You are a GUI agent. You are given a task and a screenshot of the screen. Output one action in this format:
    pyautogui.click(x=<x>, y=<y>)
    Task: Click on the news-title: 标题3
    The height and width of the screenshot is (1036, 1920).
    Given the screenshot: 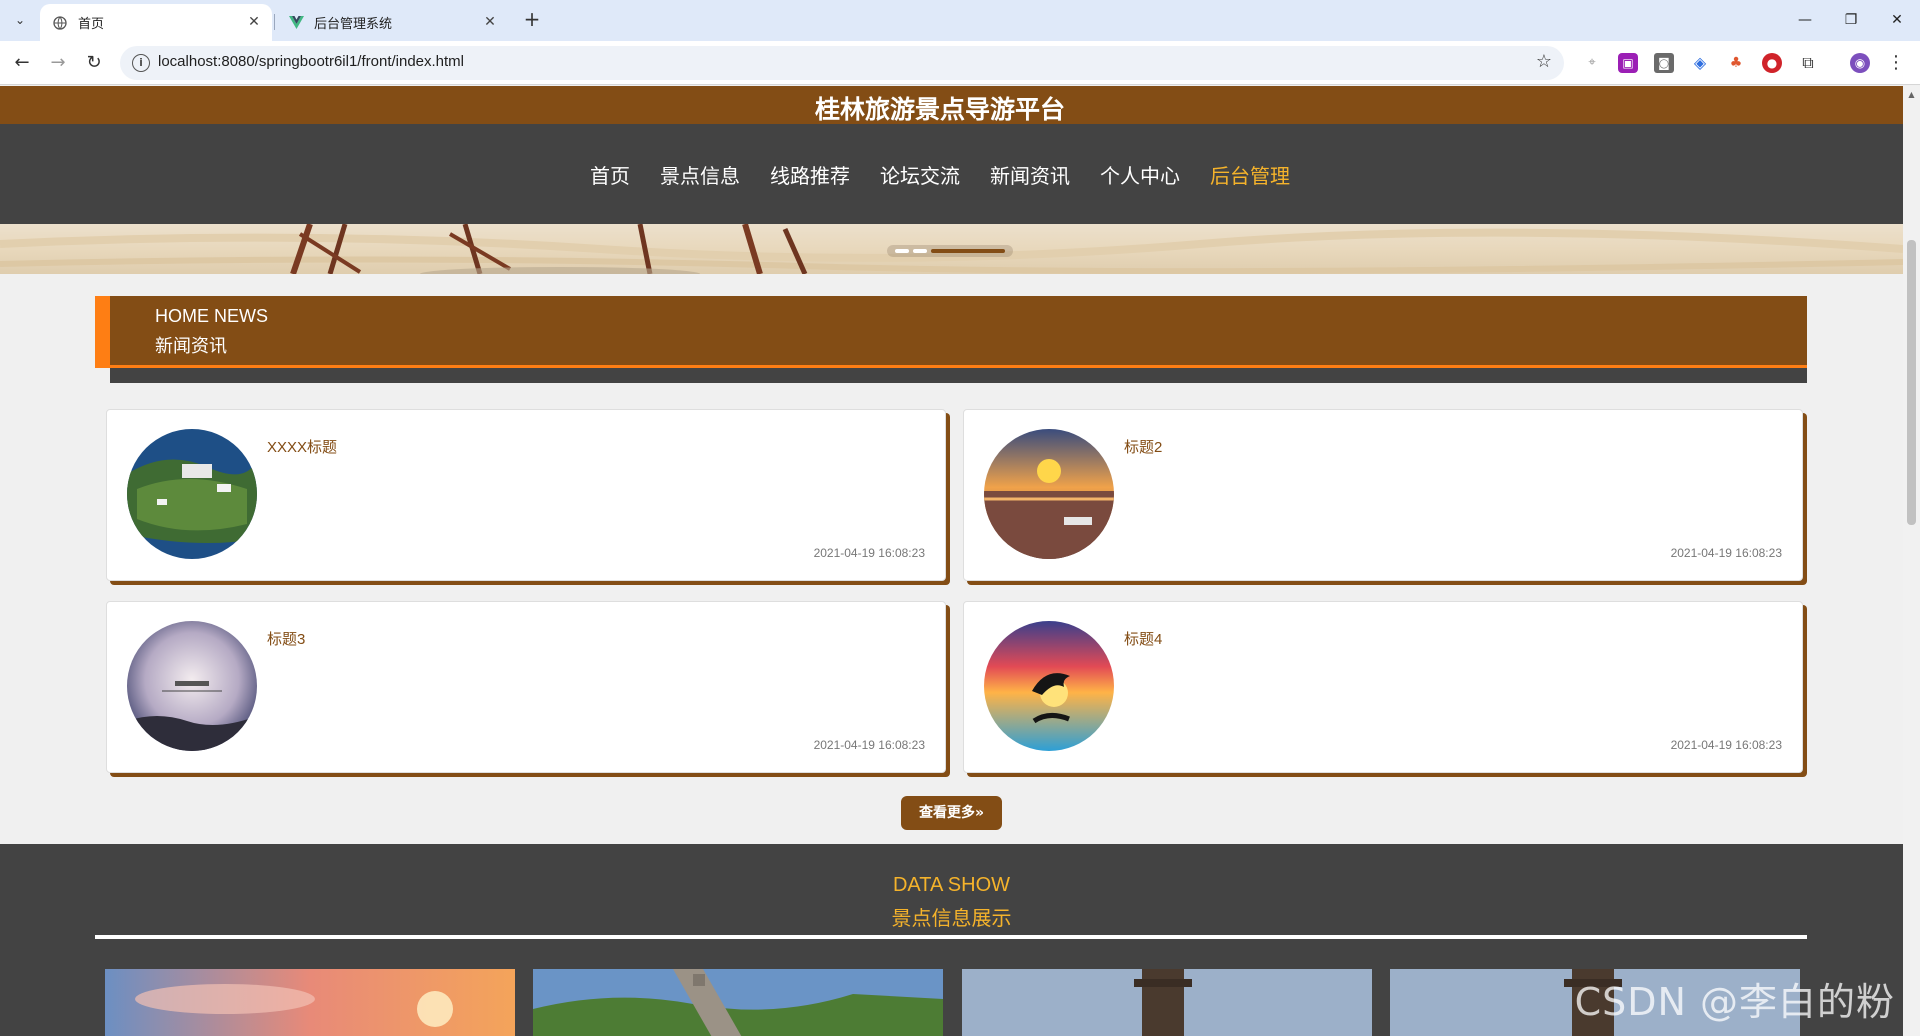 What is the action you would take?
    pyautogui.click(x=286, y=638)
    